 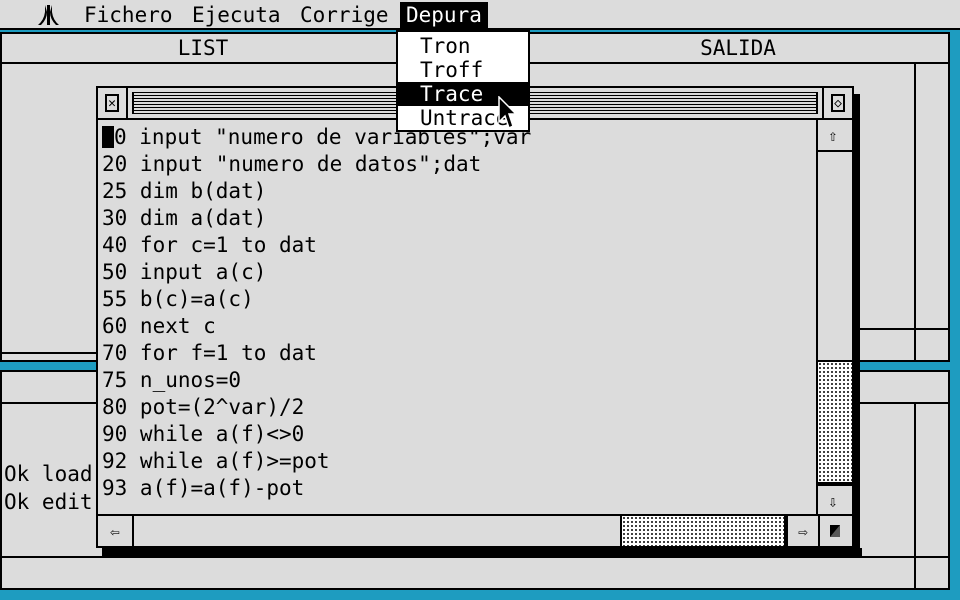 I want to click on menu-item-tron: Tron, so click(x=463, y=46).